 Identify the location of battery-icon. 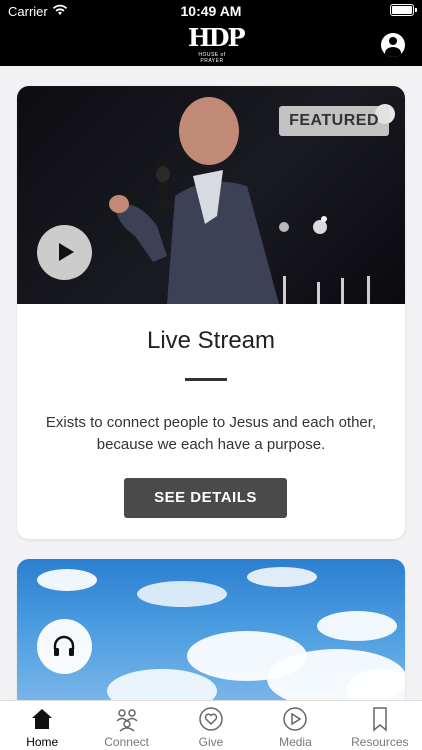
(403, 10).